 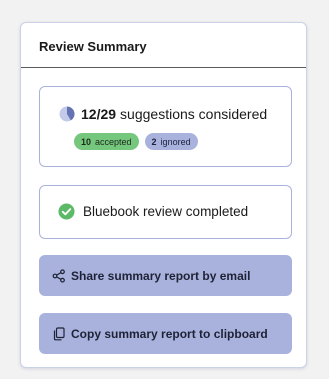 I want to click on suggestions-line: 12/29 suggestions considered, so click(x=163, y=114).